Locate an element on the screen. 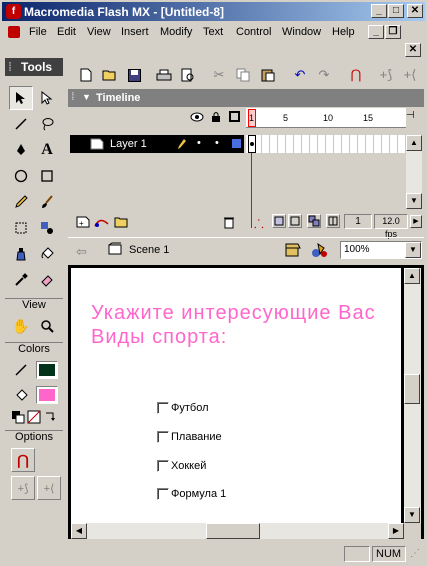 The width and height of the screenshot is (427, 566). stroke-color-swatch is located at coordinates (47, 370).